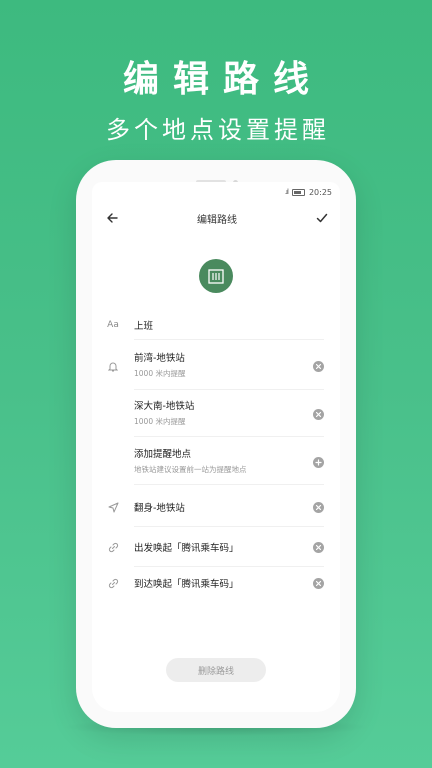 Image resolution: width=432 pixels, height=768 pixels. I want to click on wake-on-arrive-label: 到达唤起「腾讯乘车码」, so click(186, 584).